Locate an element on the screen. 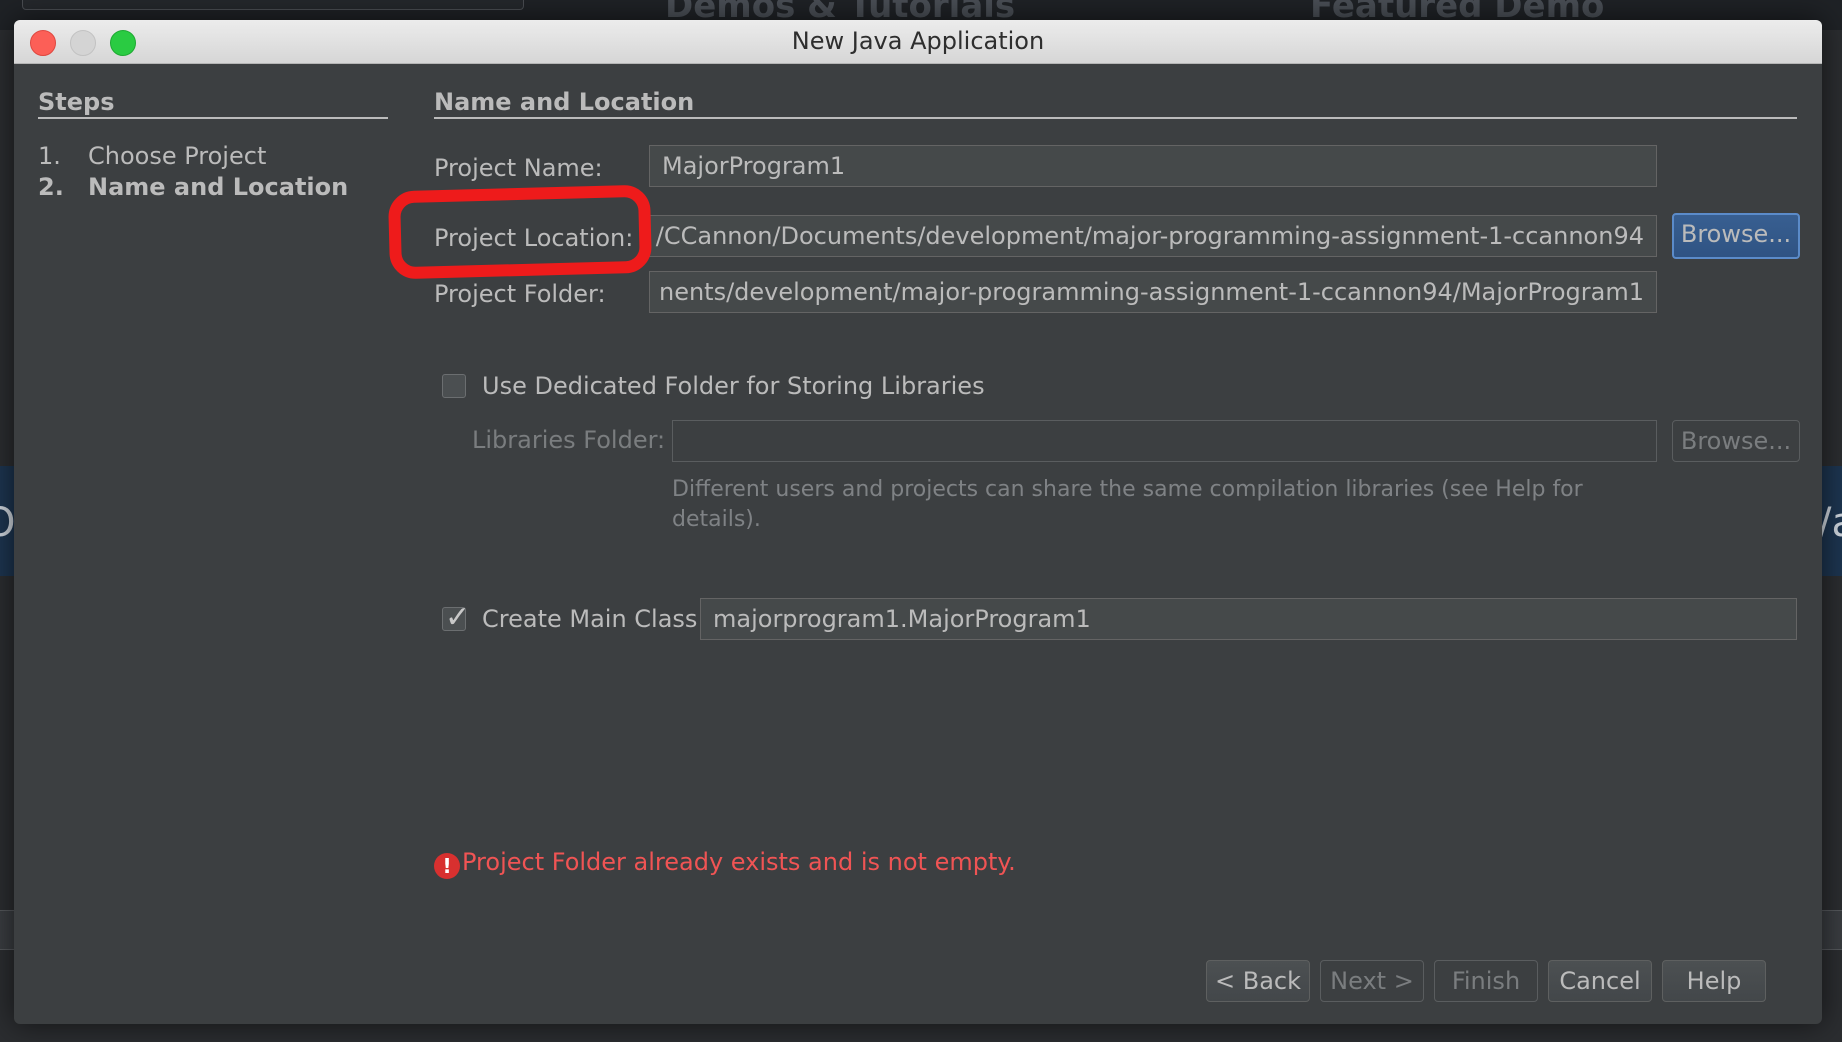  background-tab is located at coordinates (273, 5).